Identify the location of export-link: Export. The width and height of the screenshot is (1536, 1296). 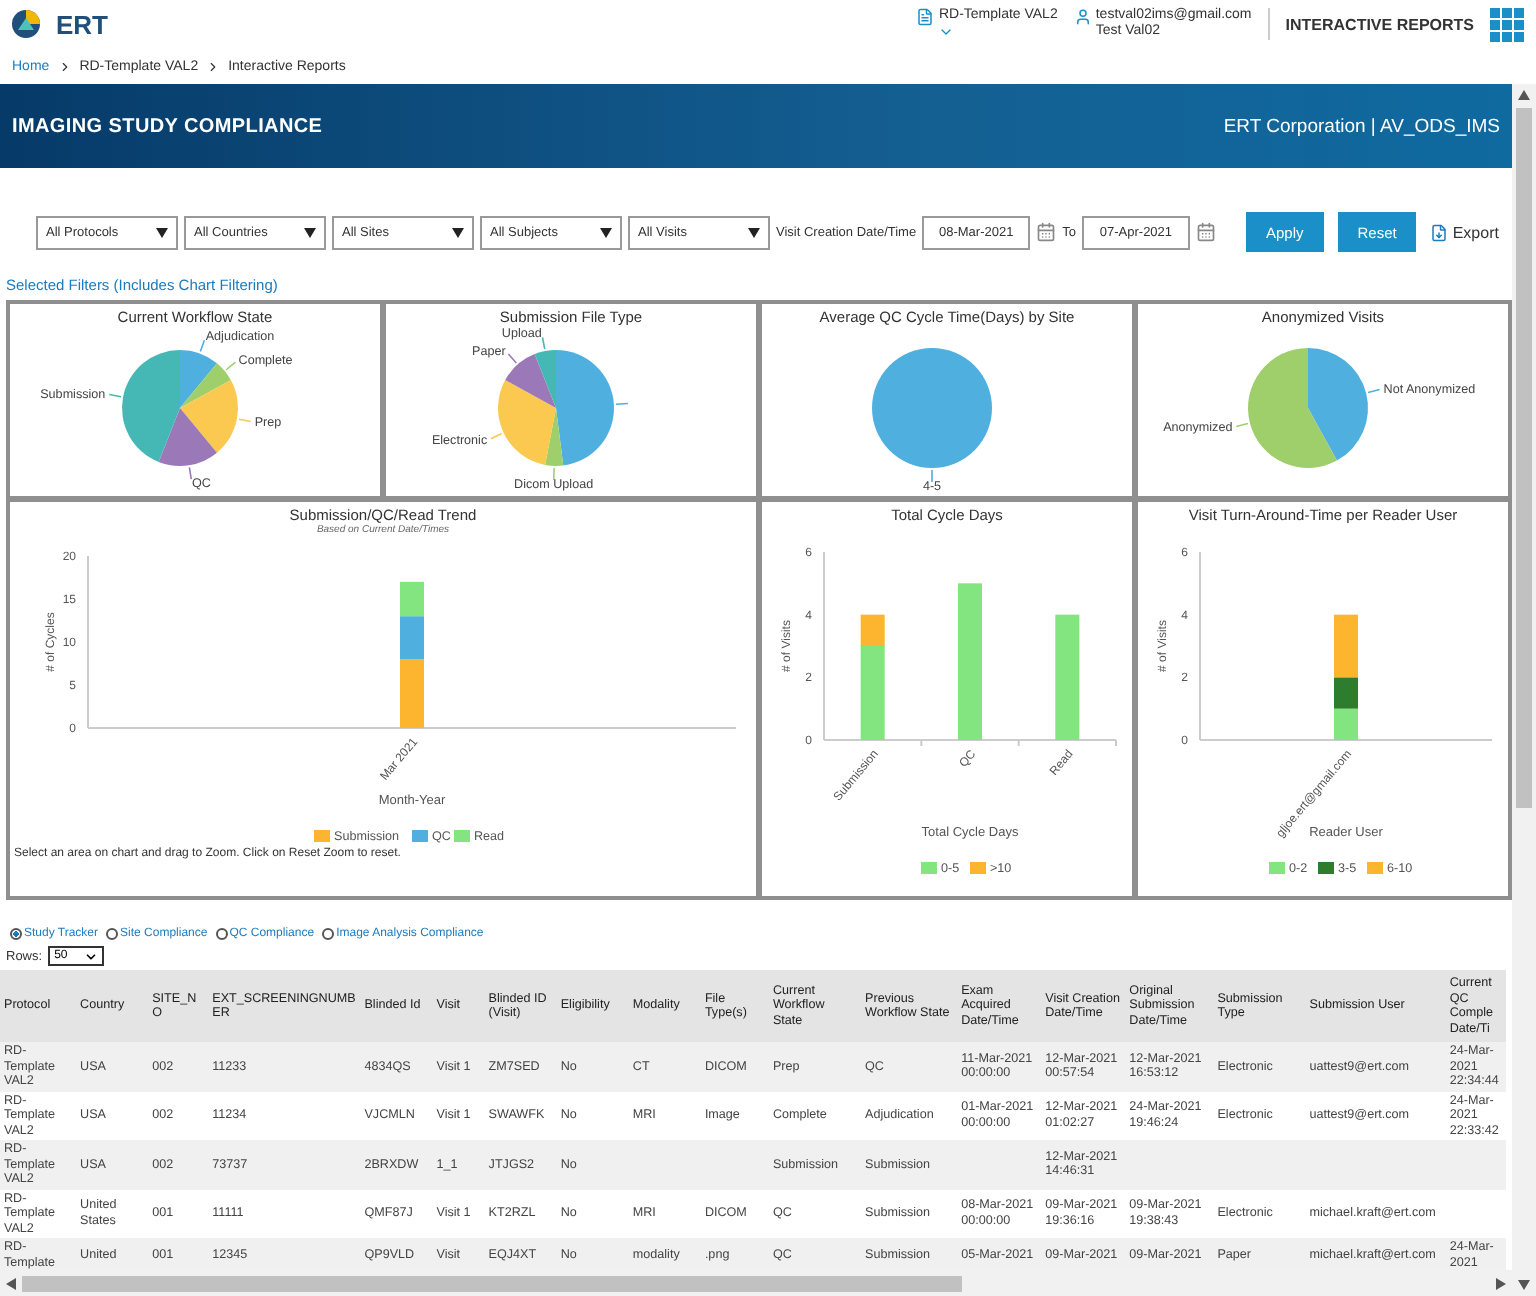
(1464, 232).